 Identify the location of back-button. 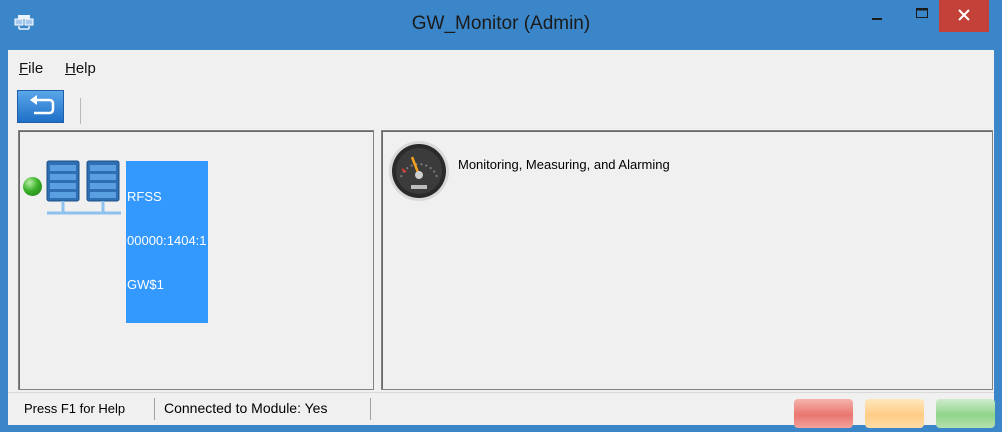
(40, 106).